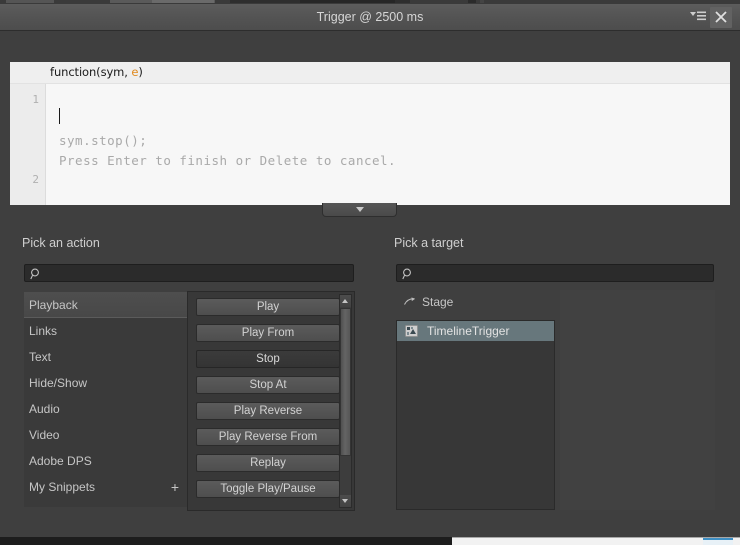 This screenshot has height=545, width=740. Describe the element at coordinates (175, 487) in the screenshot. I see `add-snippet-icon: +` at that location.